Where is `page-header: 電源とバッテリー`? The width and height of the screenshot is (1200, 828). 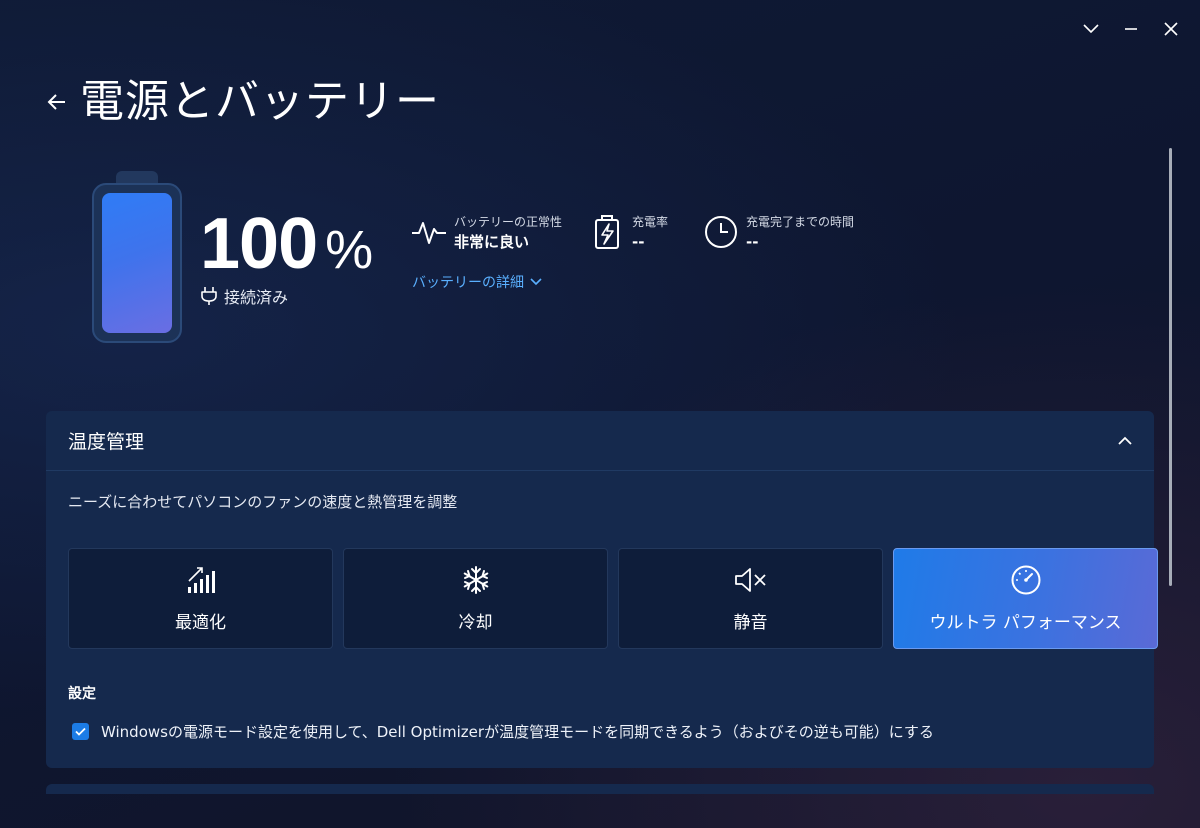
page-header: 電源とバッテリー is located at coordinates (242, 102).